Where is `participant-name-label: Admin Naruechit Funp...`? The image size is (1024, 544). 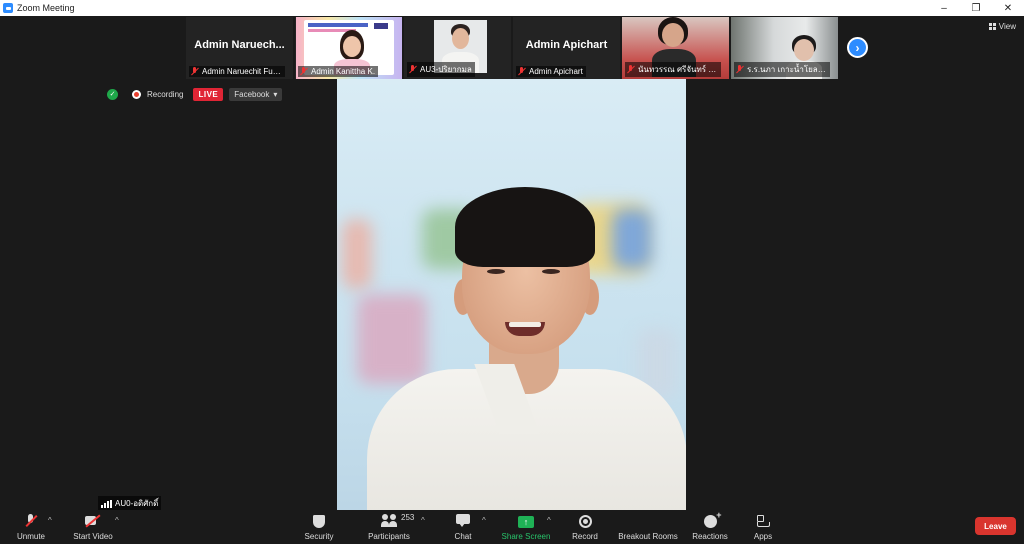 participant-name-label: Admin Naruechit Funp... is located at coordinates (237, 71).